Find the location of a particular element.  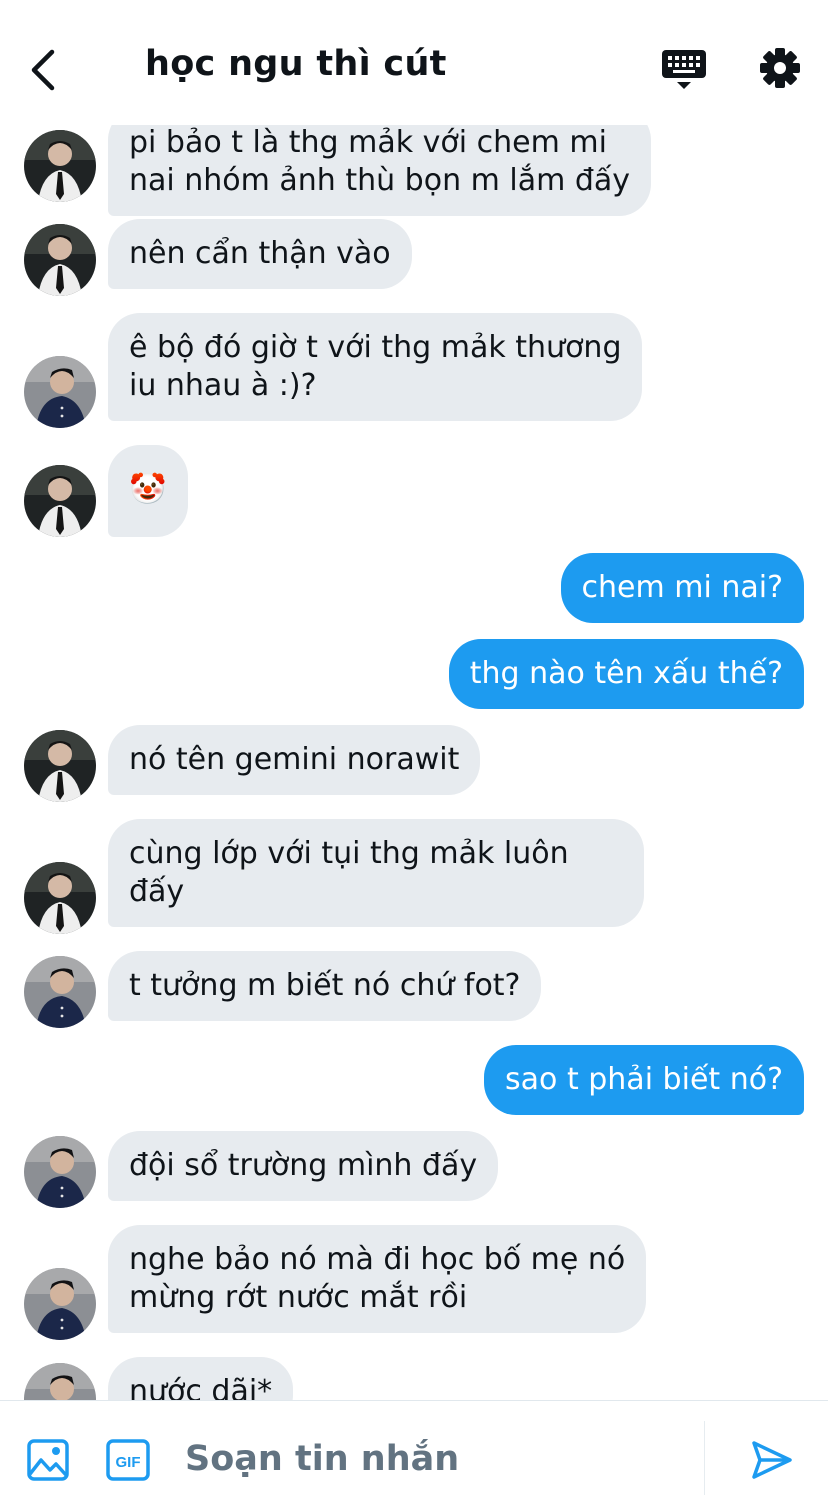

message-text: pi bảo t là thg mảk với chem mi is located at coordinates (368, 142).